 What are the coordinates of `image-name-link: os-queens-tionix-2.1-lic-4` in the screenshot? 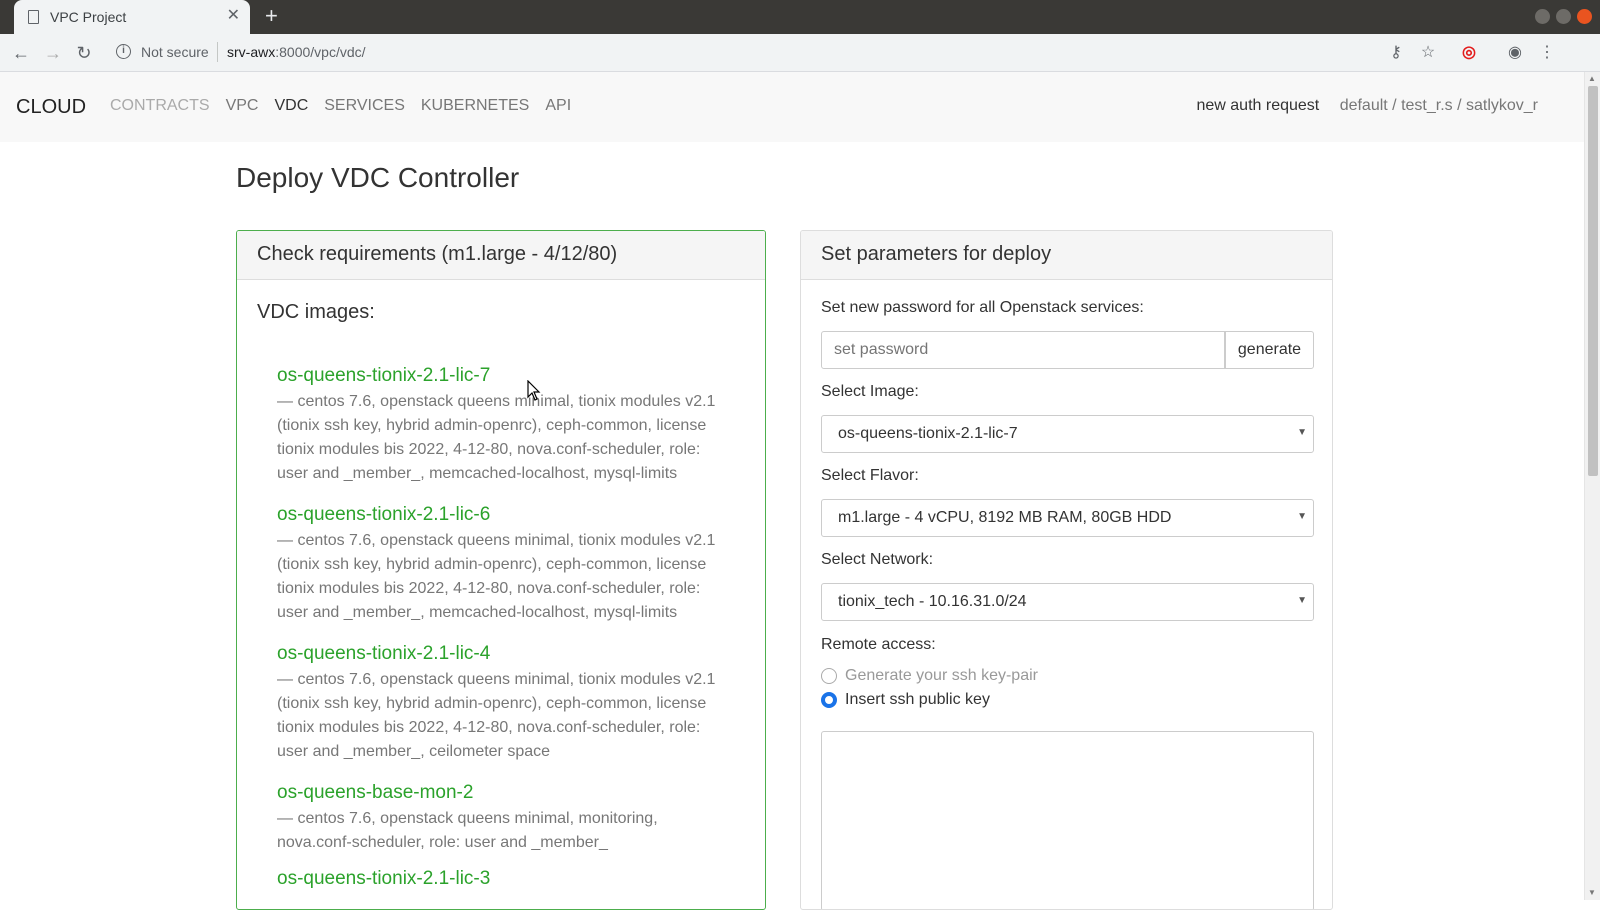 It's located at (502, 654).